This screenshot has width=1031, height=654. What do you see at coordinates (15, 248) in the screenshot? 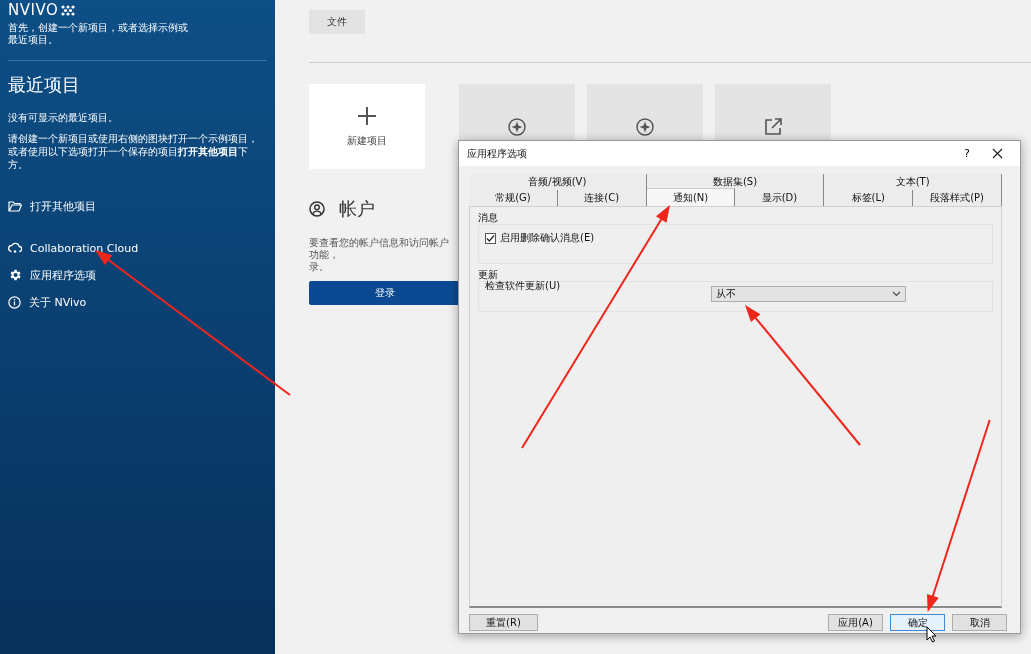
I see `cloud-icon` at bounding box center [15, 248].